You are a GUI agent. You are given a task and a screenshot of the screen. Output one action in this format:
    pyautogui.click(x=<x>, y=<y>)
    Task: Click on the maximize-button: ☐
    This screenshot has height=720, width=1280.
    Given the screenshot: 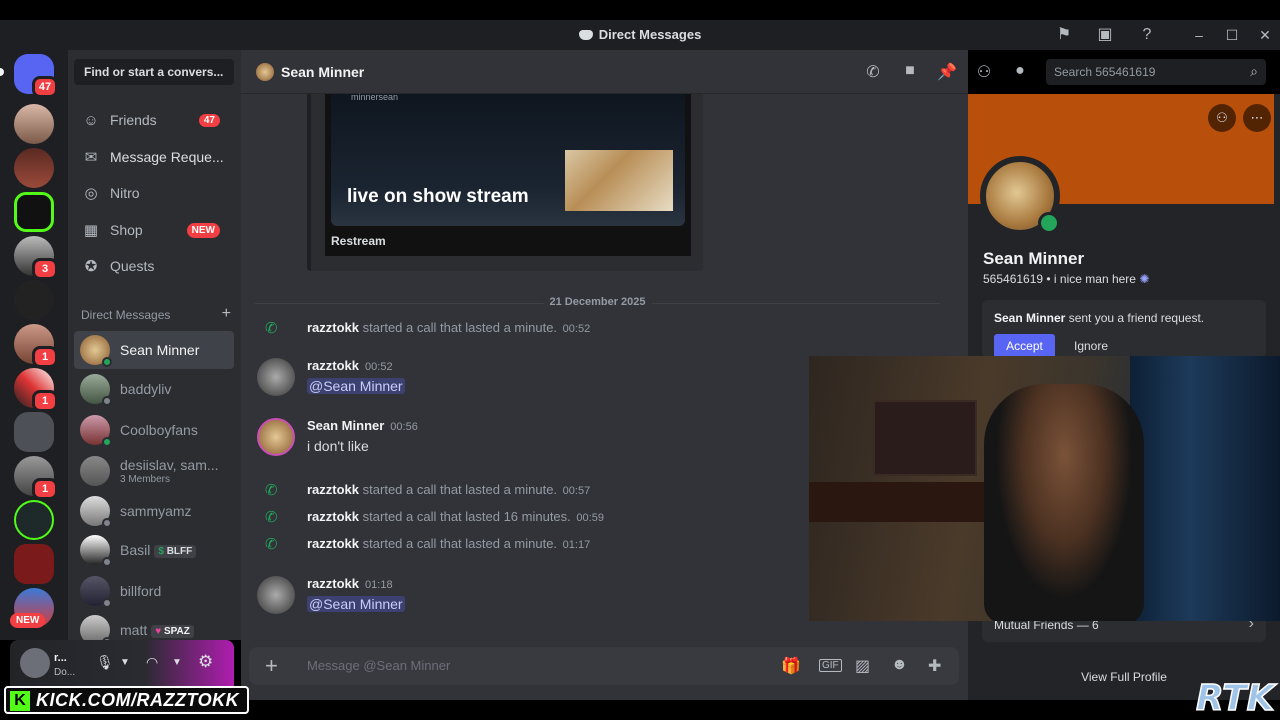 What is the action you would take?
    pyautogui.click(x=1232, y=35)
    